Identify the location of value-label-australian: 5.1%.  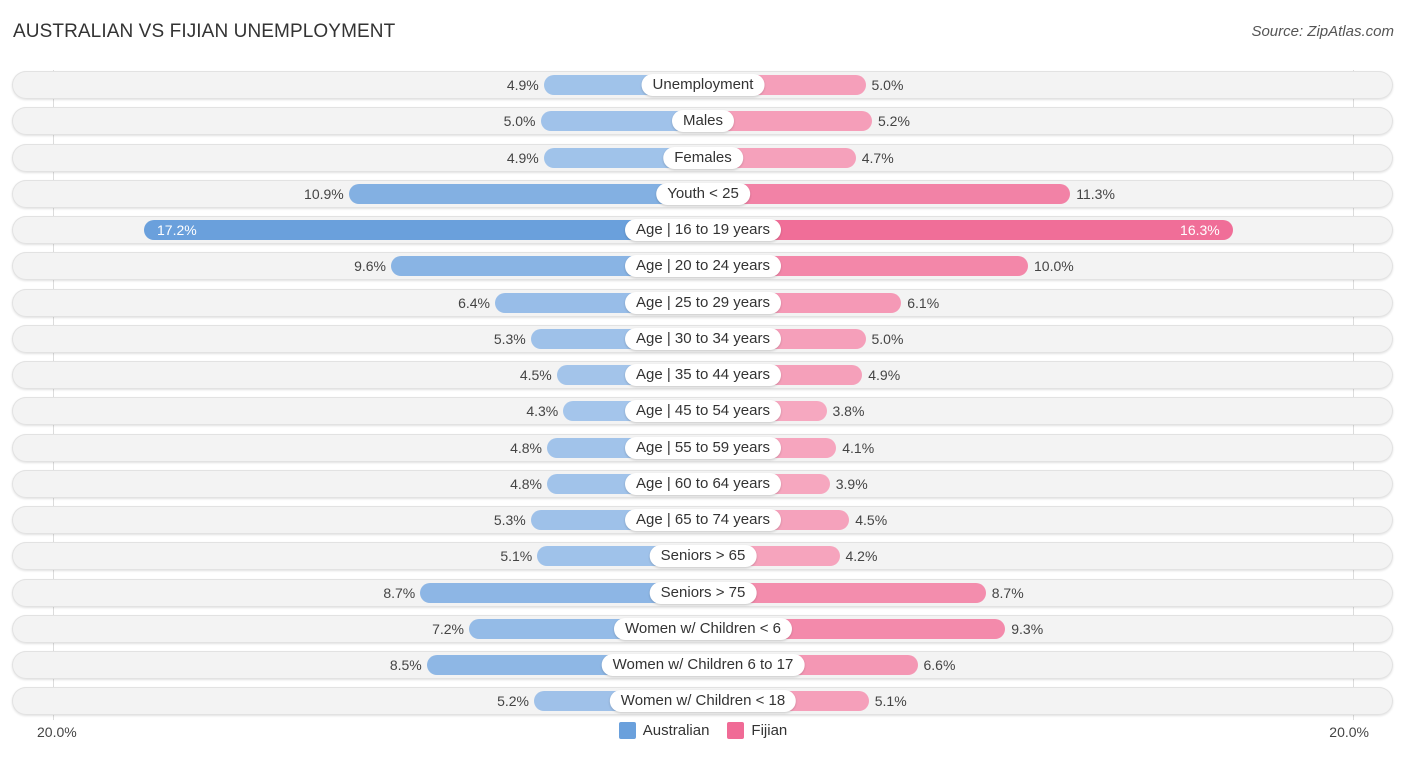
(516, 556).